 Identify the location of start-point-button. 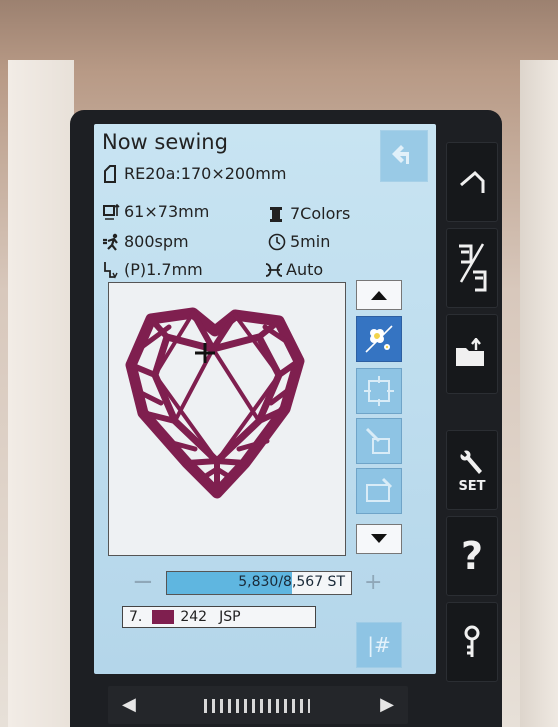
(379, 491).